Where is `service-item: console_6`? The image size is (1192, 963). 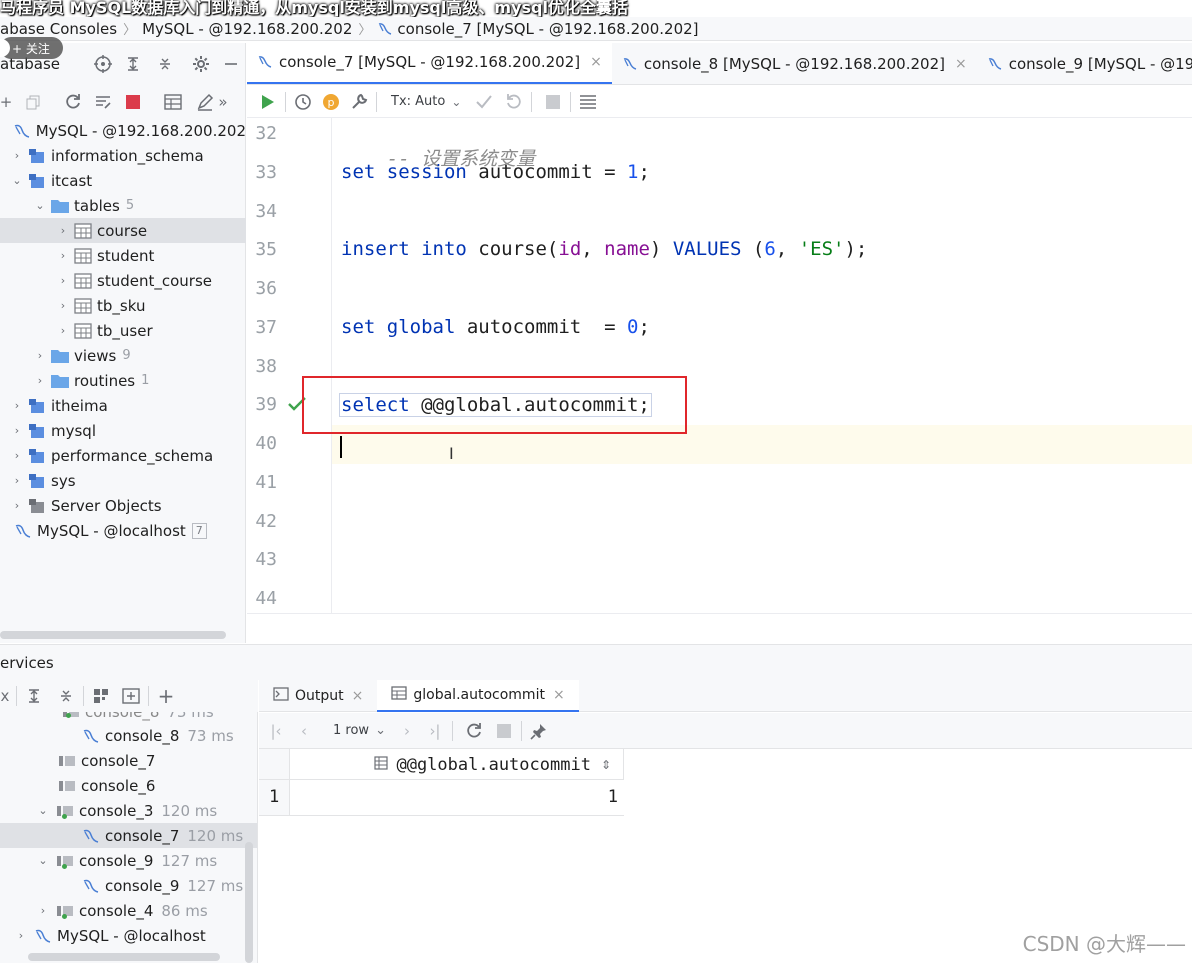 service-item: console_6 is located at coordinates (128, 785).